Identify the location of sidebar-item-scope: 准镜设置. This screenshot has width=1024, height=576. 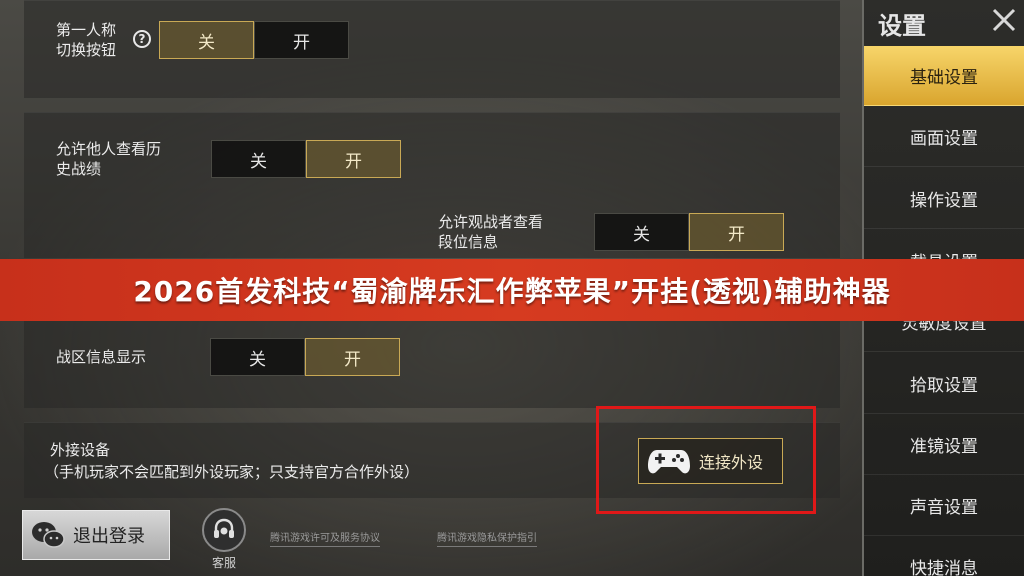
(944, 445).